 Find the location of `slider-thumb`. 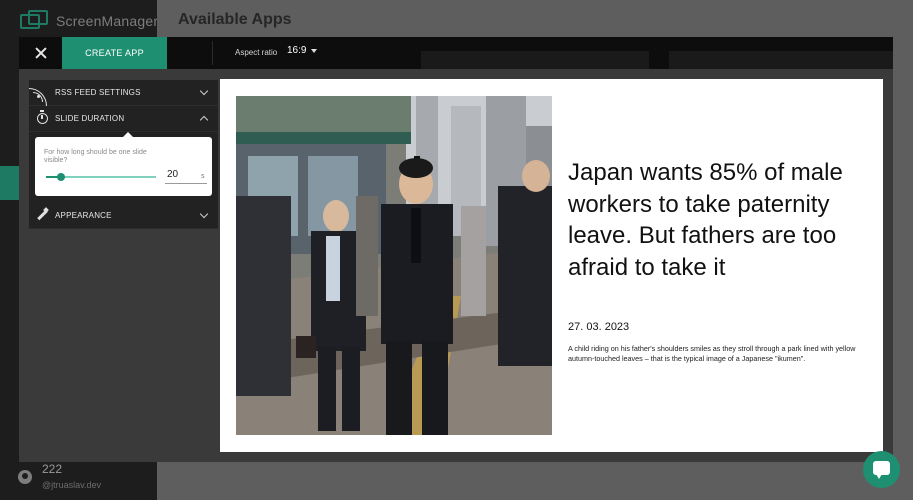

slider-thumb is located at coordinates (61, 177).